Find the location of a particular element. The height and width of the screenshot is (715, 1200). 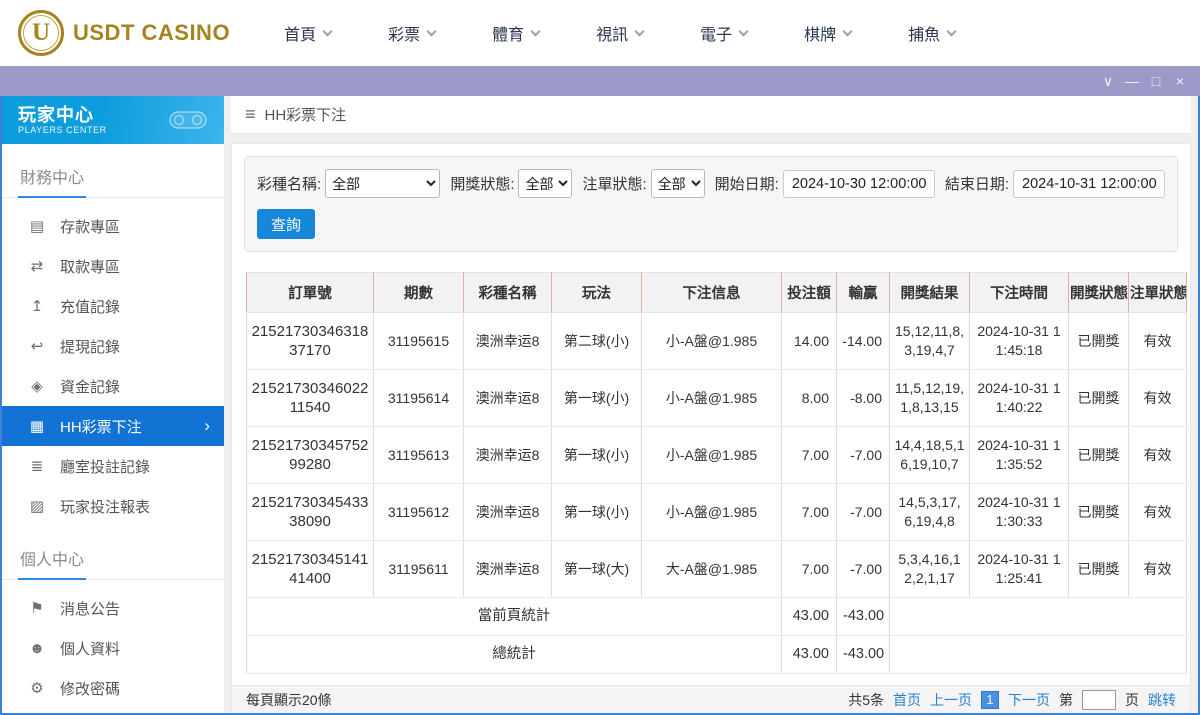

cell-win-loss: -8.00 is located at coordinates (863, 398).